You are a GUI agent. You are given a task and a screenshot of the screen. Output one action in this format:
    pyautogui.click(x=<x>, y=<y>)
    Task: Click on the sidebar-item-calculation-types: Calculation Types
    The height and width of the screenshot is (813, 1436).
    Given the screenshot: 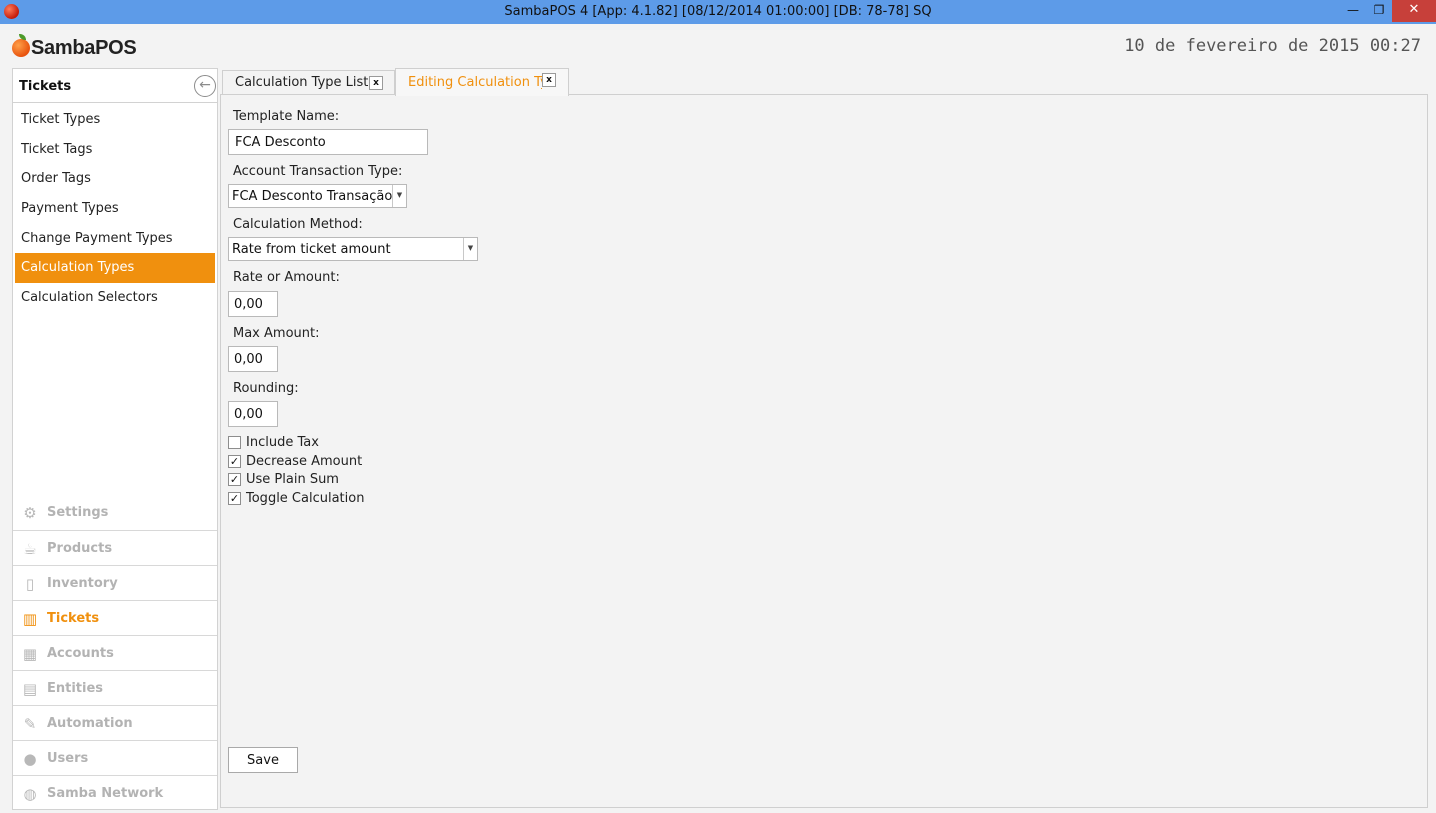 What is the action you would take?
    pyautogui.click(x=115, y=268)
    